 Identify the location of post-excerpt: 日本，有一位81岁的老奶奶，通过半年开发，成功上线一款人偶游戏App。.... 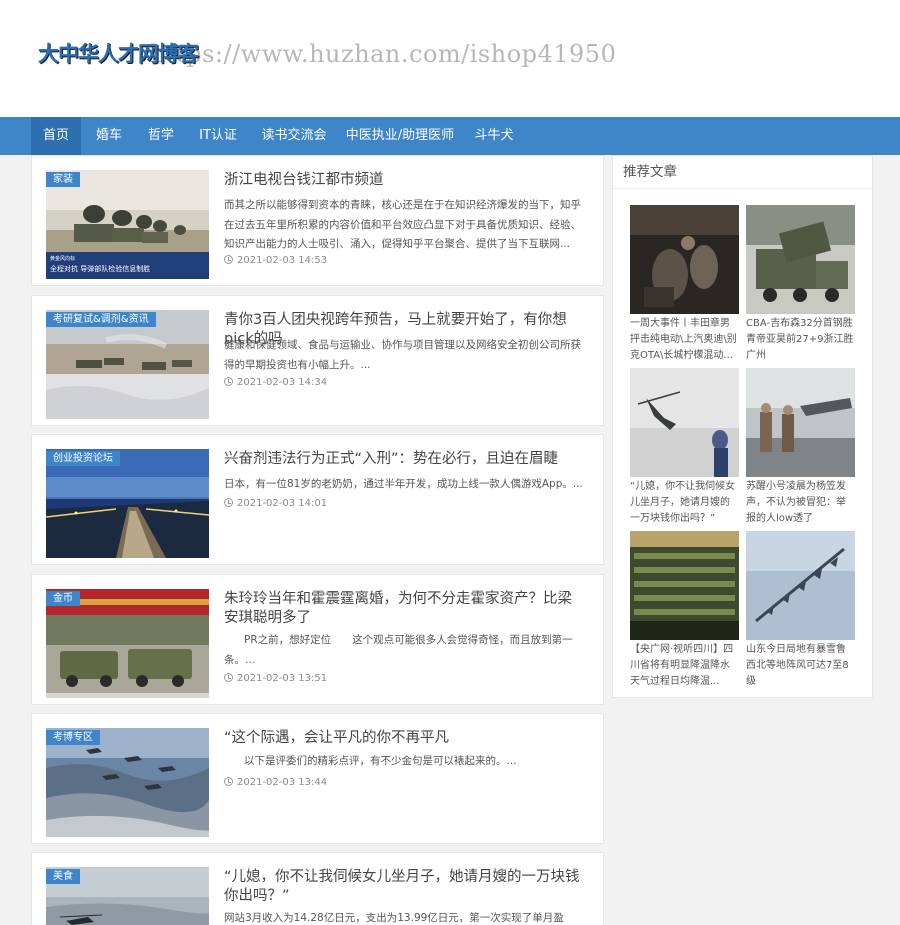
(403, 484).